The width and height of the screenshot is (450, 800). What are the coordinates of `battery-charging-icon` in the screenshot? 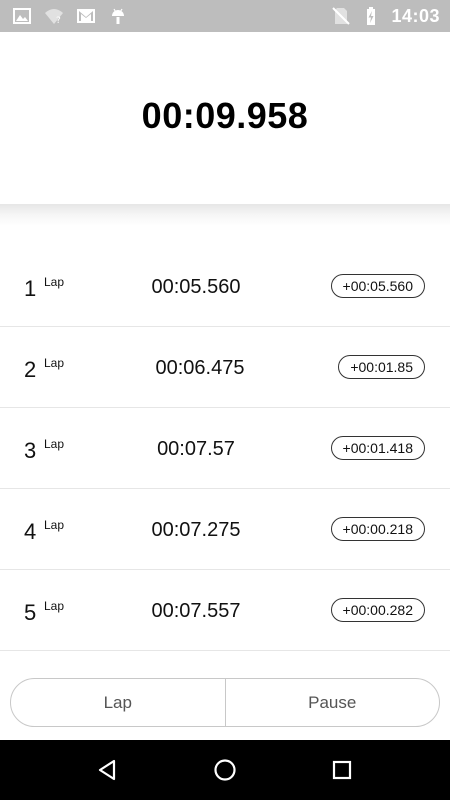 It's located at (371, 16).